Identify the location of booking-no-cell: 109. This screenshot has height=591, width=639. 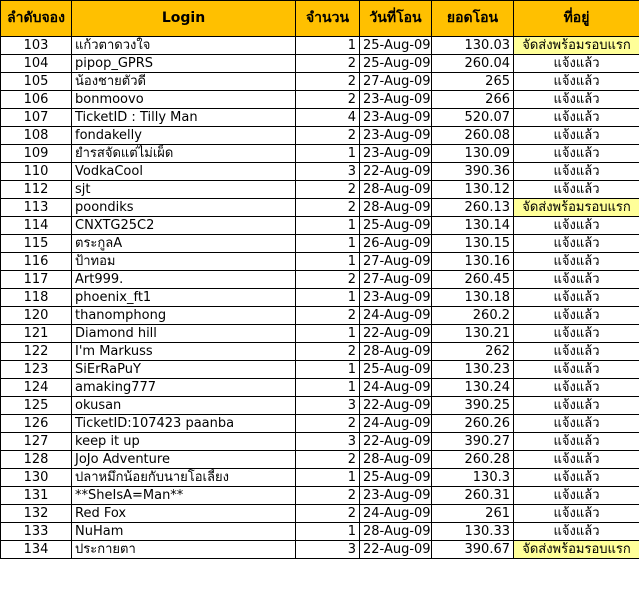
(36, 153).